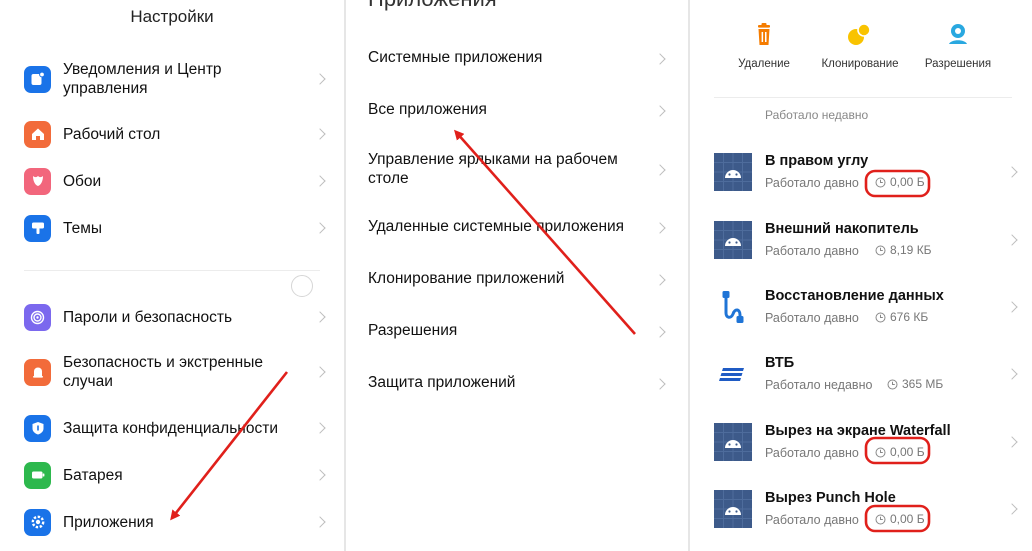  Describe the element at coordinates (37, 317) in the screenshot. I see `fingerprint-icon` at that location.